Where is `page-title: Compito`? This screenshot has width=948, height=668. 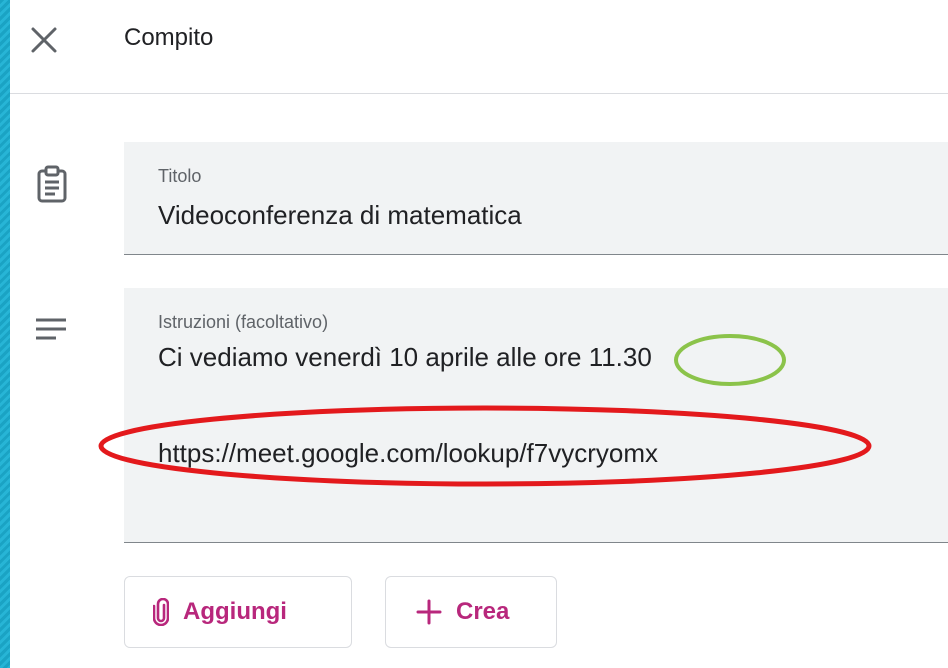
page-title: Compito is located at coordinates (169, 37).